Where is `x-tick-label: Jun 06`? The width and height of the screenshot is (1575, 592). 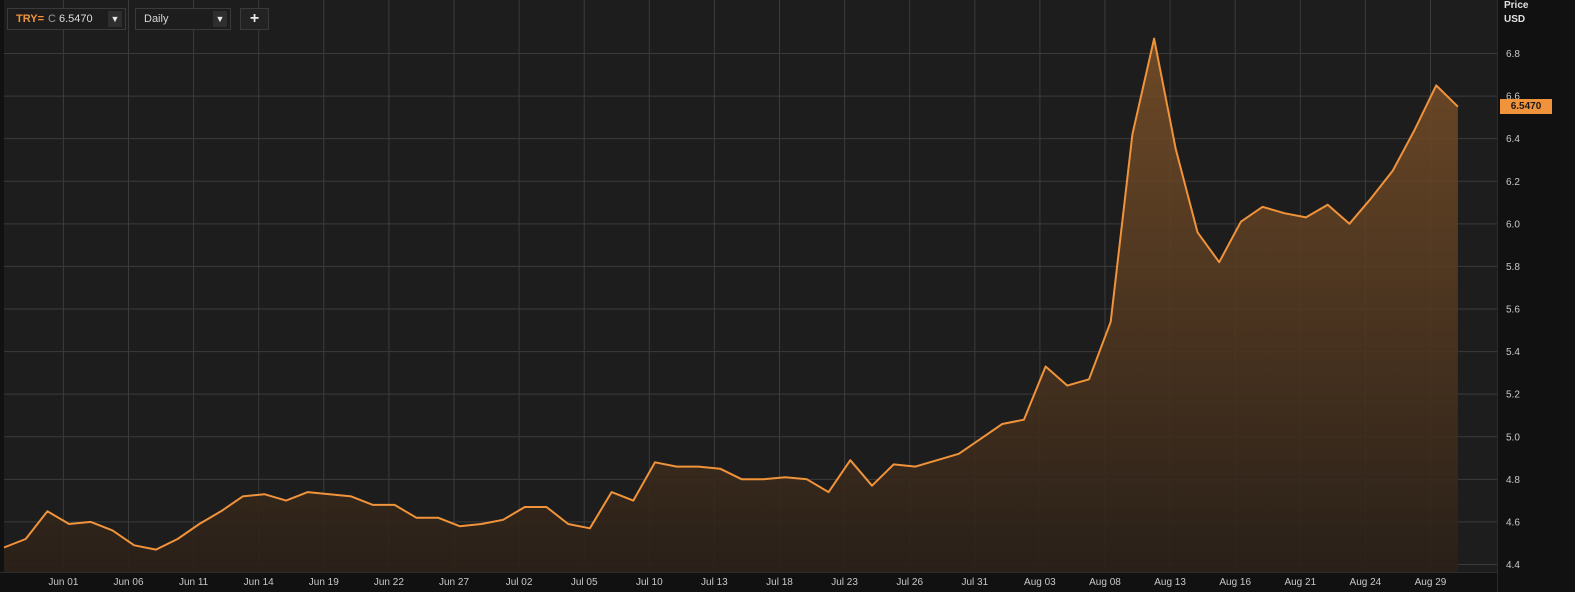 x-tick-label: Jun 06 is located at coordinates (128, 582).